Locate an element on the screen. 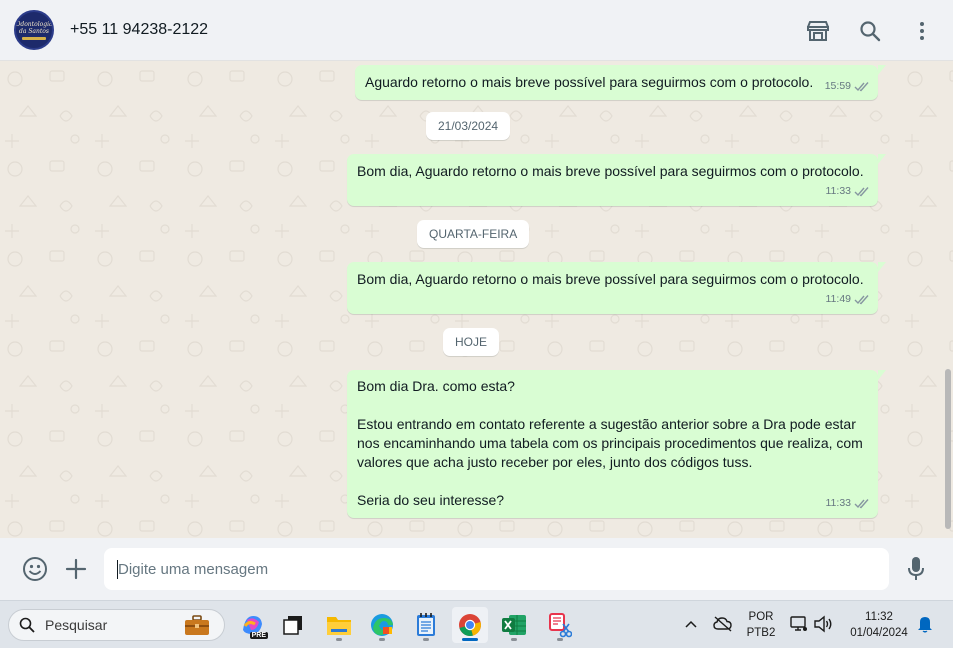 The width and height of the screenshot is (953, 648). taskbar-app-edge is located at coordinates (382, 625).